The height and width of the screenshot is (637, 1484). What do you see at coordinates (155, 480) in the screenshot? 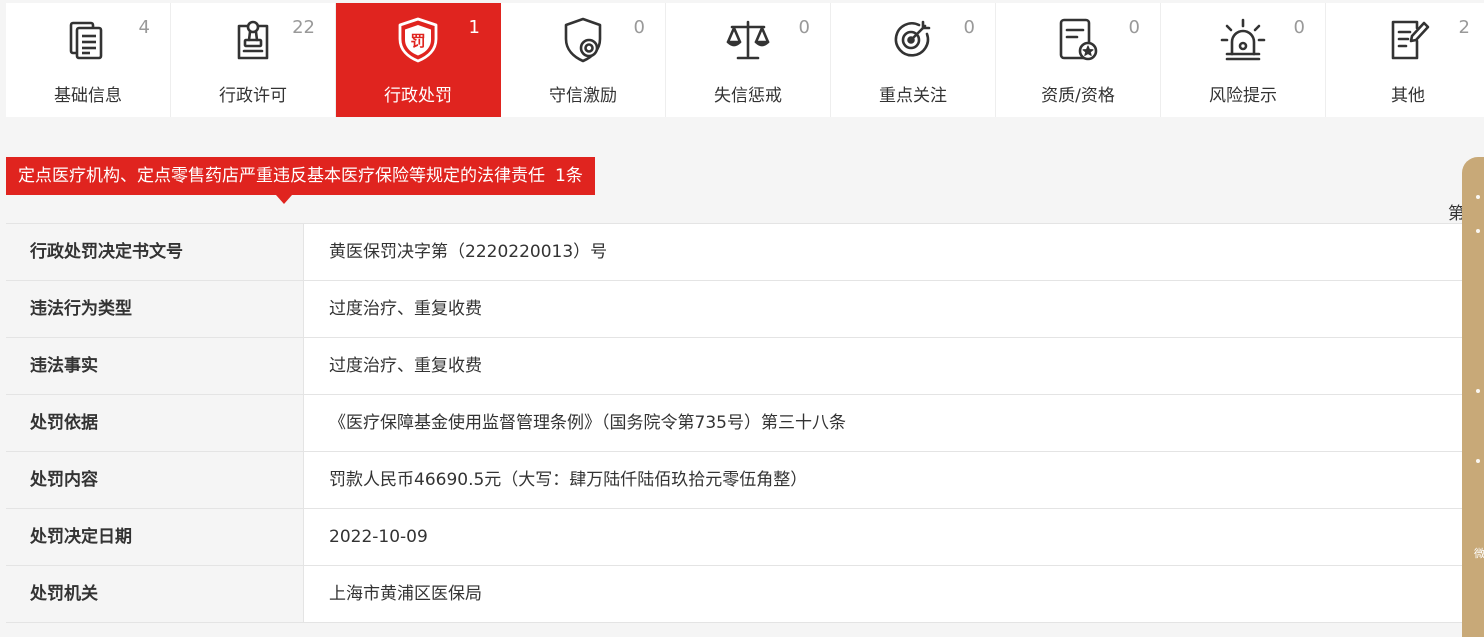
I see `row-key: 处罚内容` at bounding box center [155, 480].